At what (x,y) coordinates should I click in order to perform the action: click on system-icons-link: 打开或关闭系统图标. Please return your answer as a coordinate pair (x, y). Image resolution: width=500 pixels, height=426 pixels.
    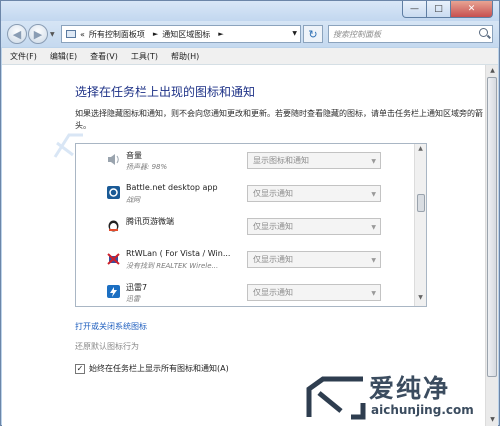
    Looking at the image, I should click on (111, 326).